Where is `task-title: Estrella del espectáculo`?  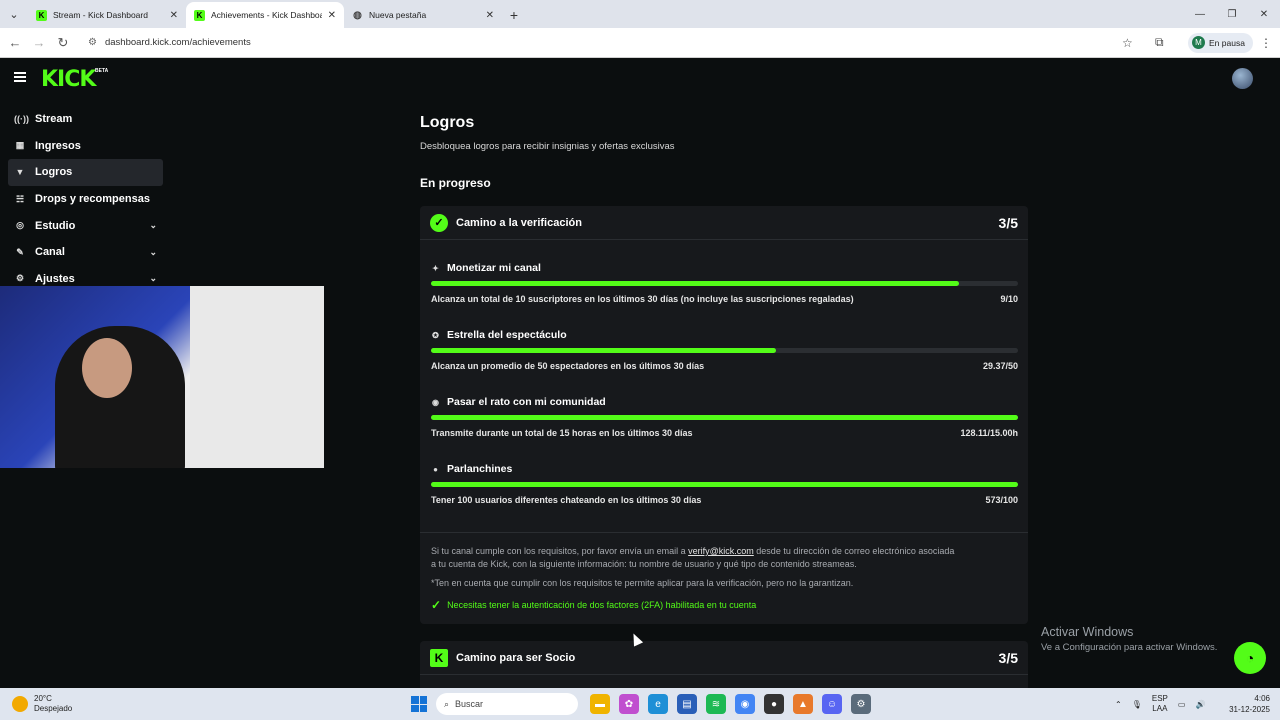 task-title: Estrella del espectáculo is located at coordinates (507, 335).